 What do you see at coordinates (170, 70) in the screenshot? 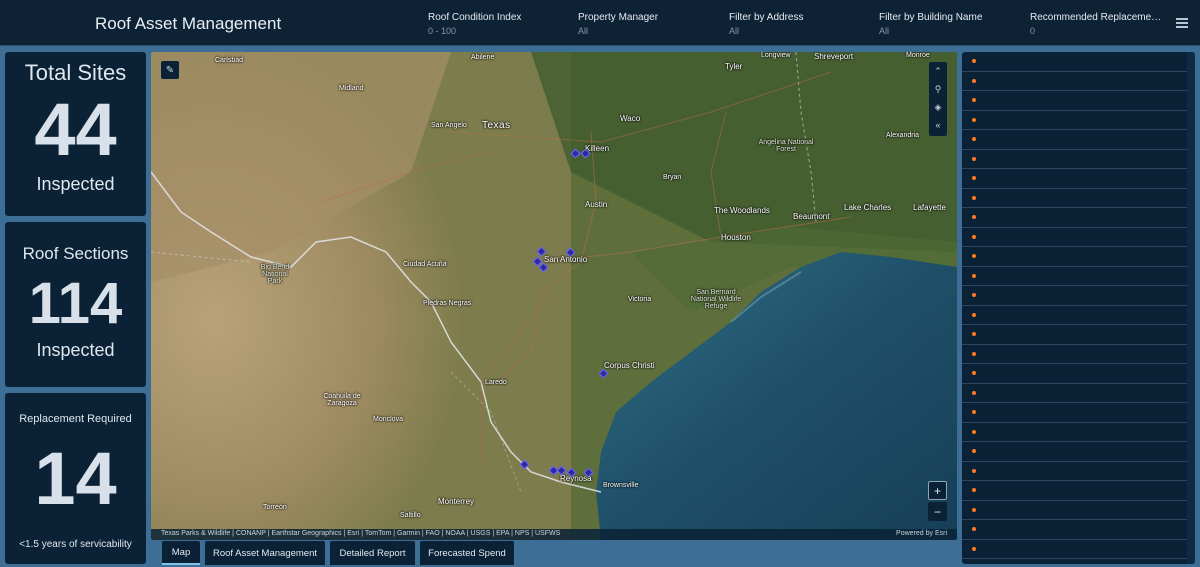
I see `edit-icon: ✎` at bounding box center [170, 70].